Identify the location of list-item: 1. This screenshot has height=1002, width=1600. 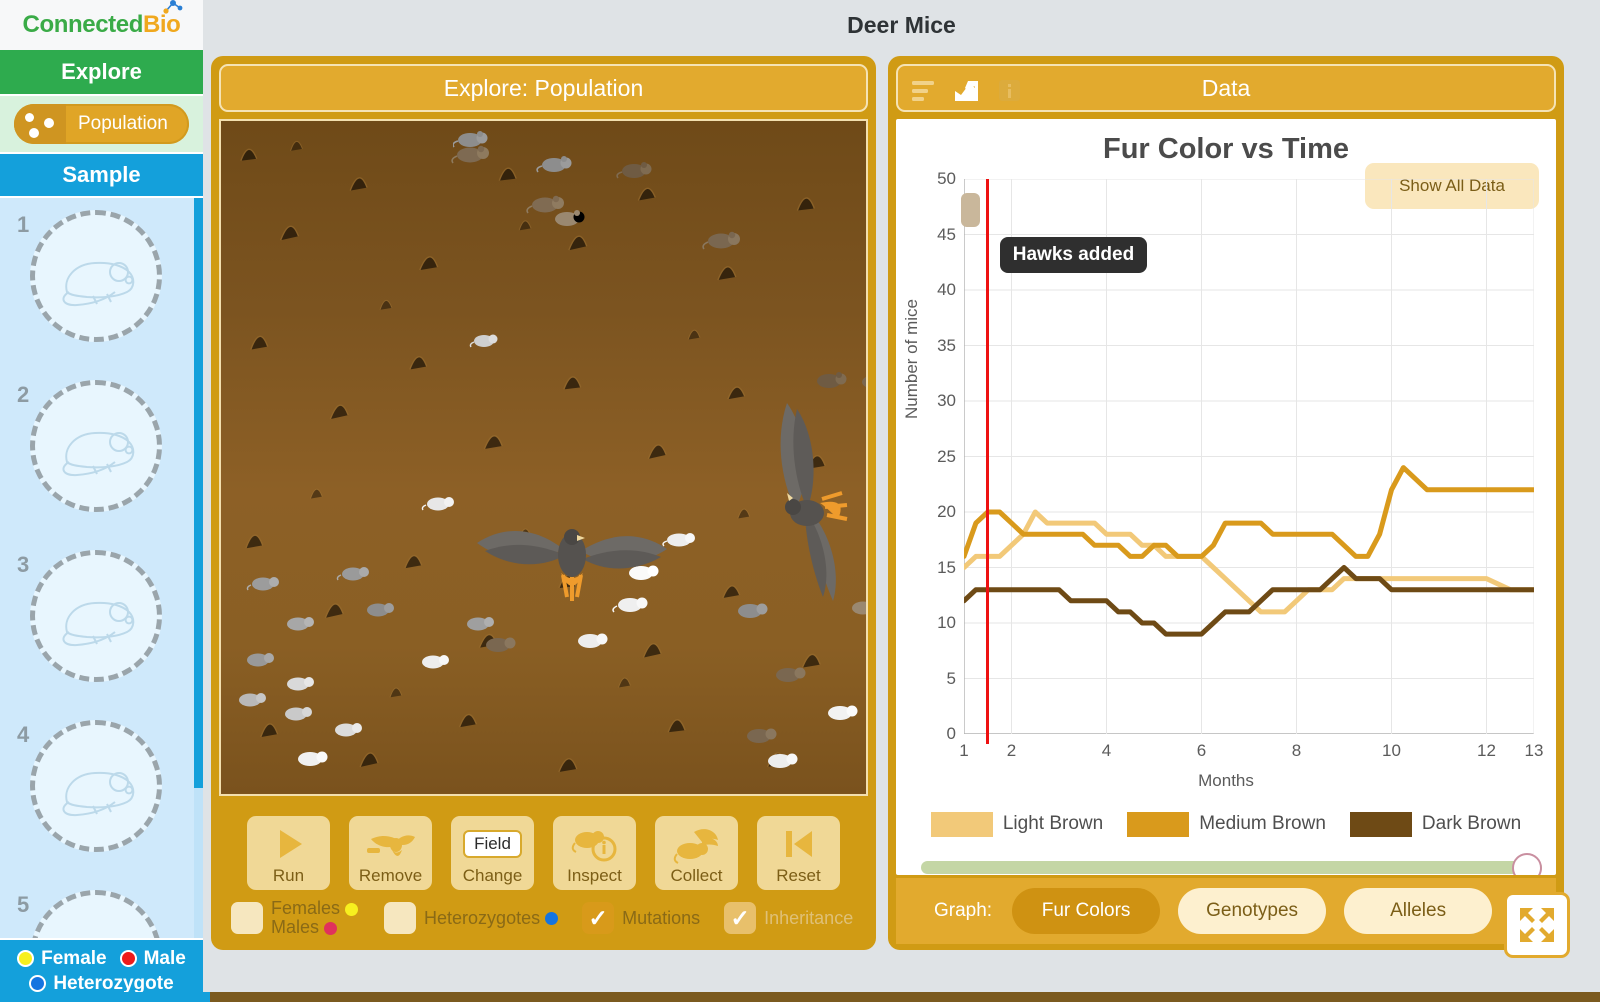
(101, 283).